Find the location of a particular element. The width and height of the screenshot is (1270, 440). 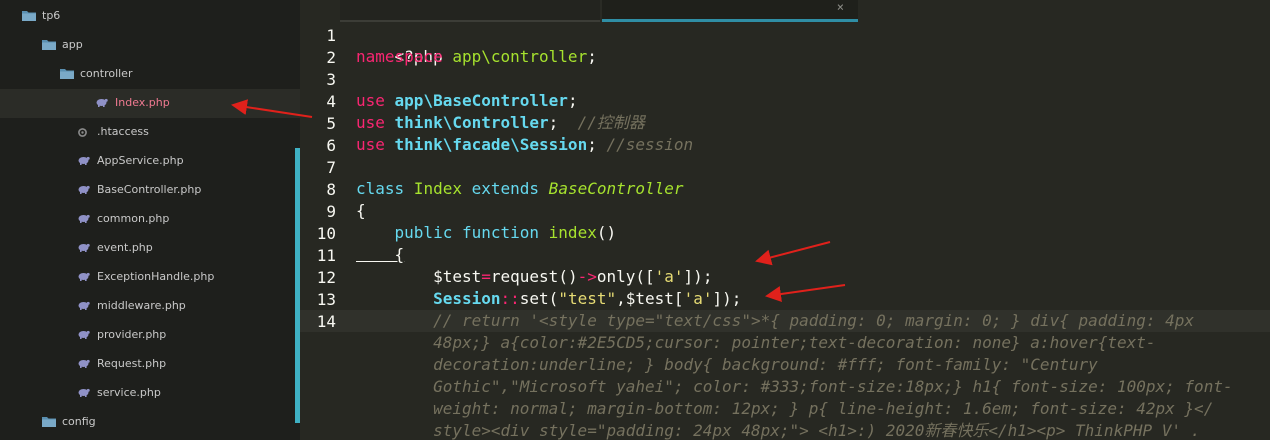

code-token: public is located at coordinates (404, 232).